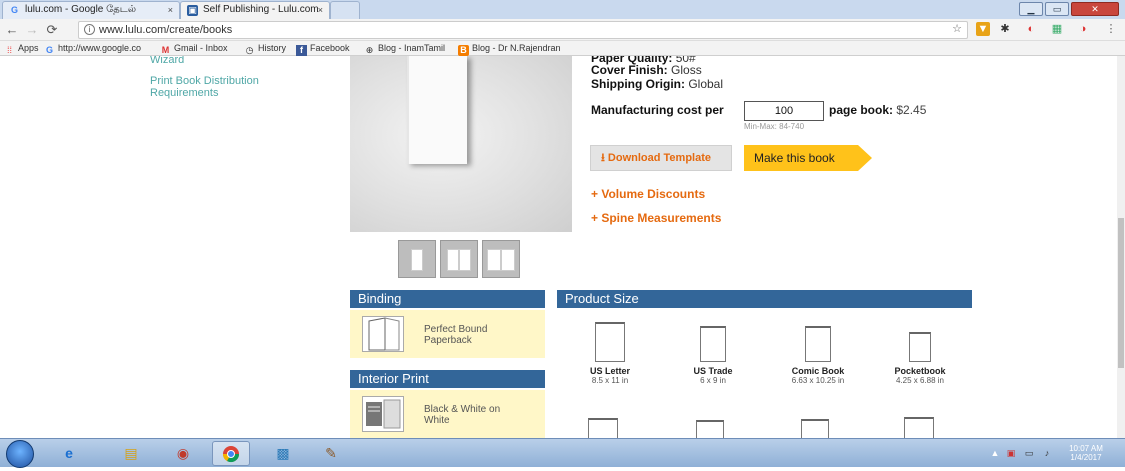 This screenshot has height=471, width=1125. Describe the element at coordinates (345, 10) in the screenshot. I see `new-tab-button` at that location.